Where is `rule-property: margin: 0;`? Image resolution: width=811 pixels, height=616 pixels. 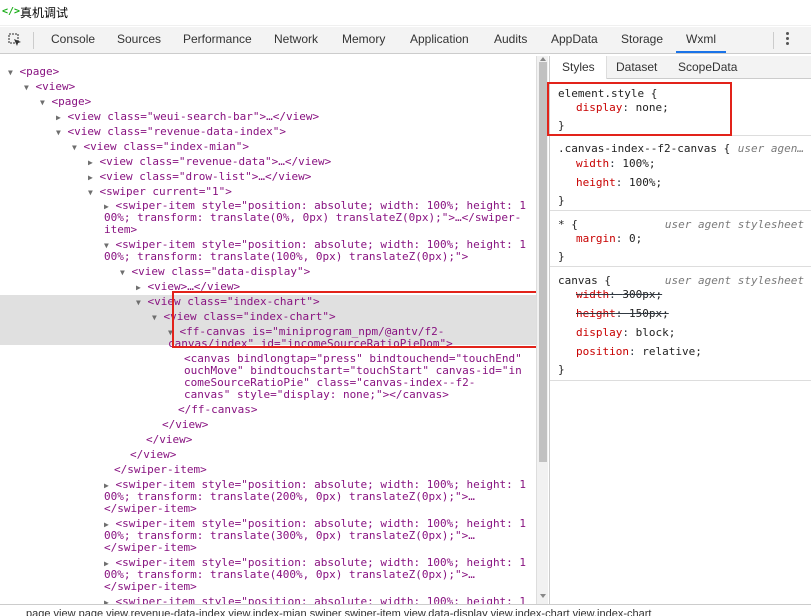
rule-property: margin: 0; is located at coordinates (609, 239).